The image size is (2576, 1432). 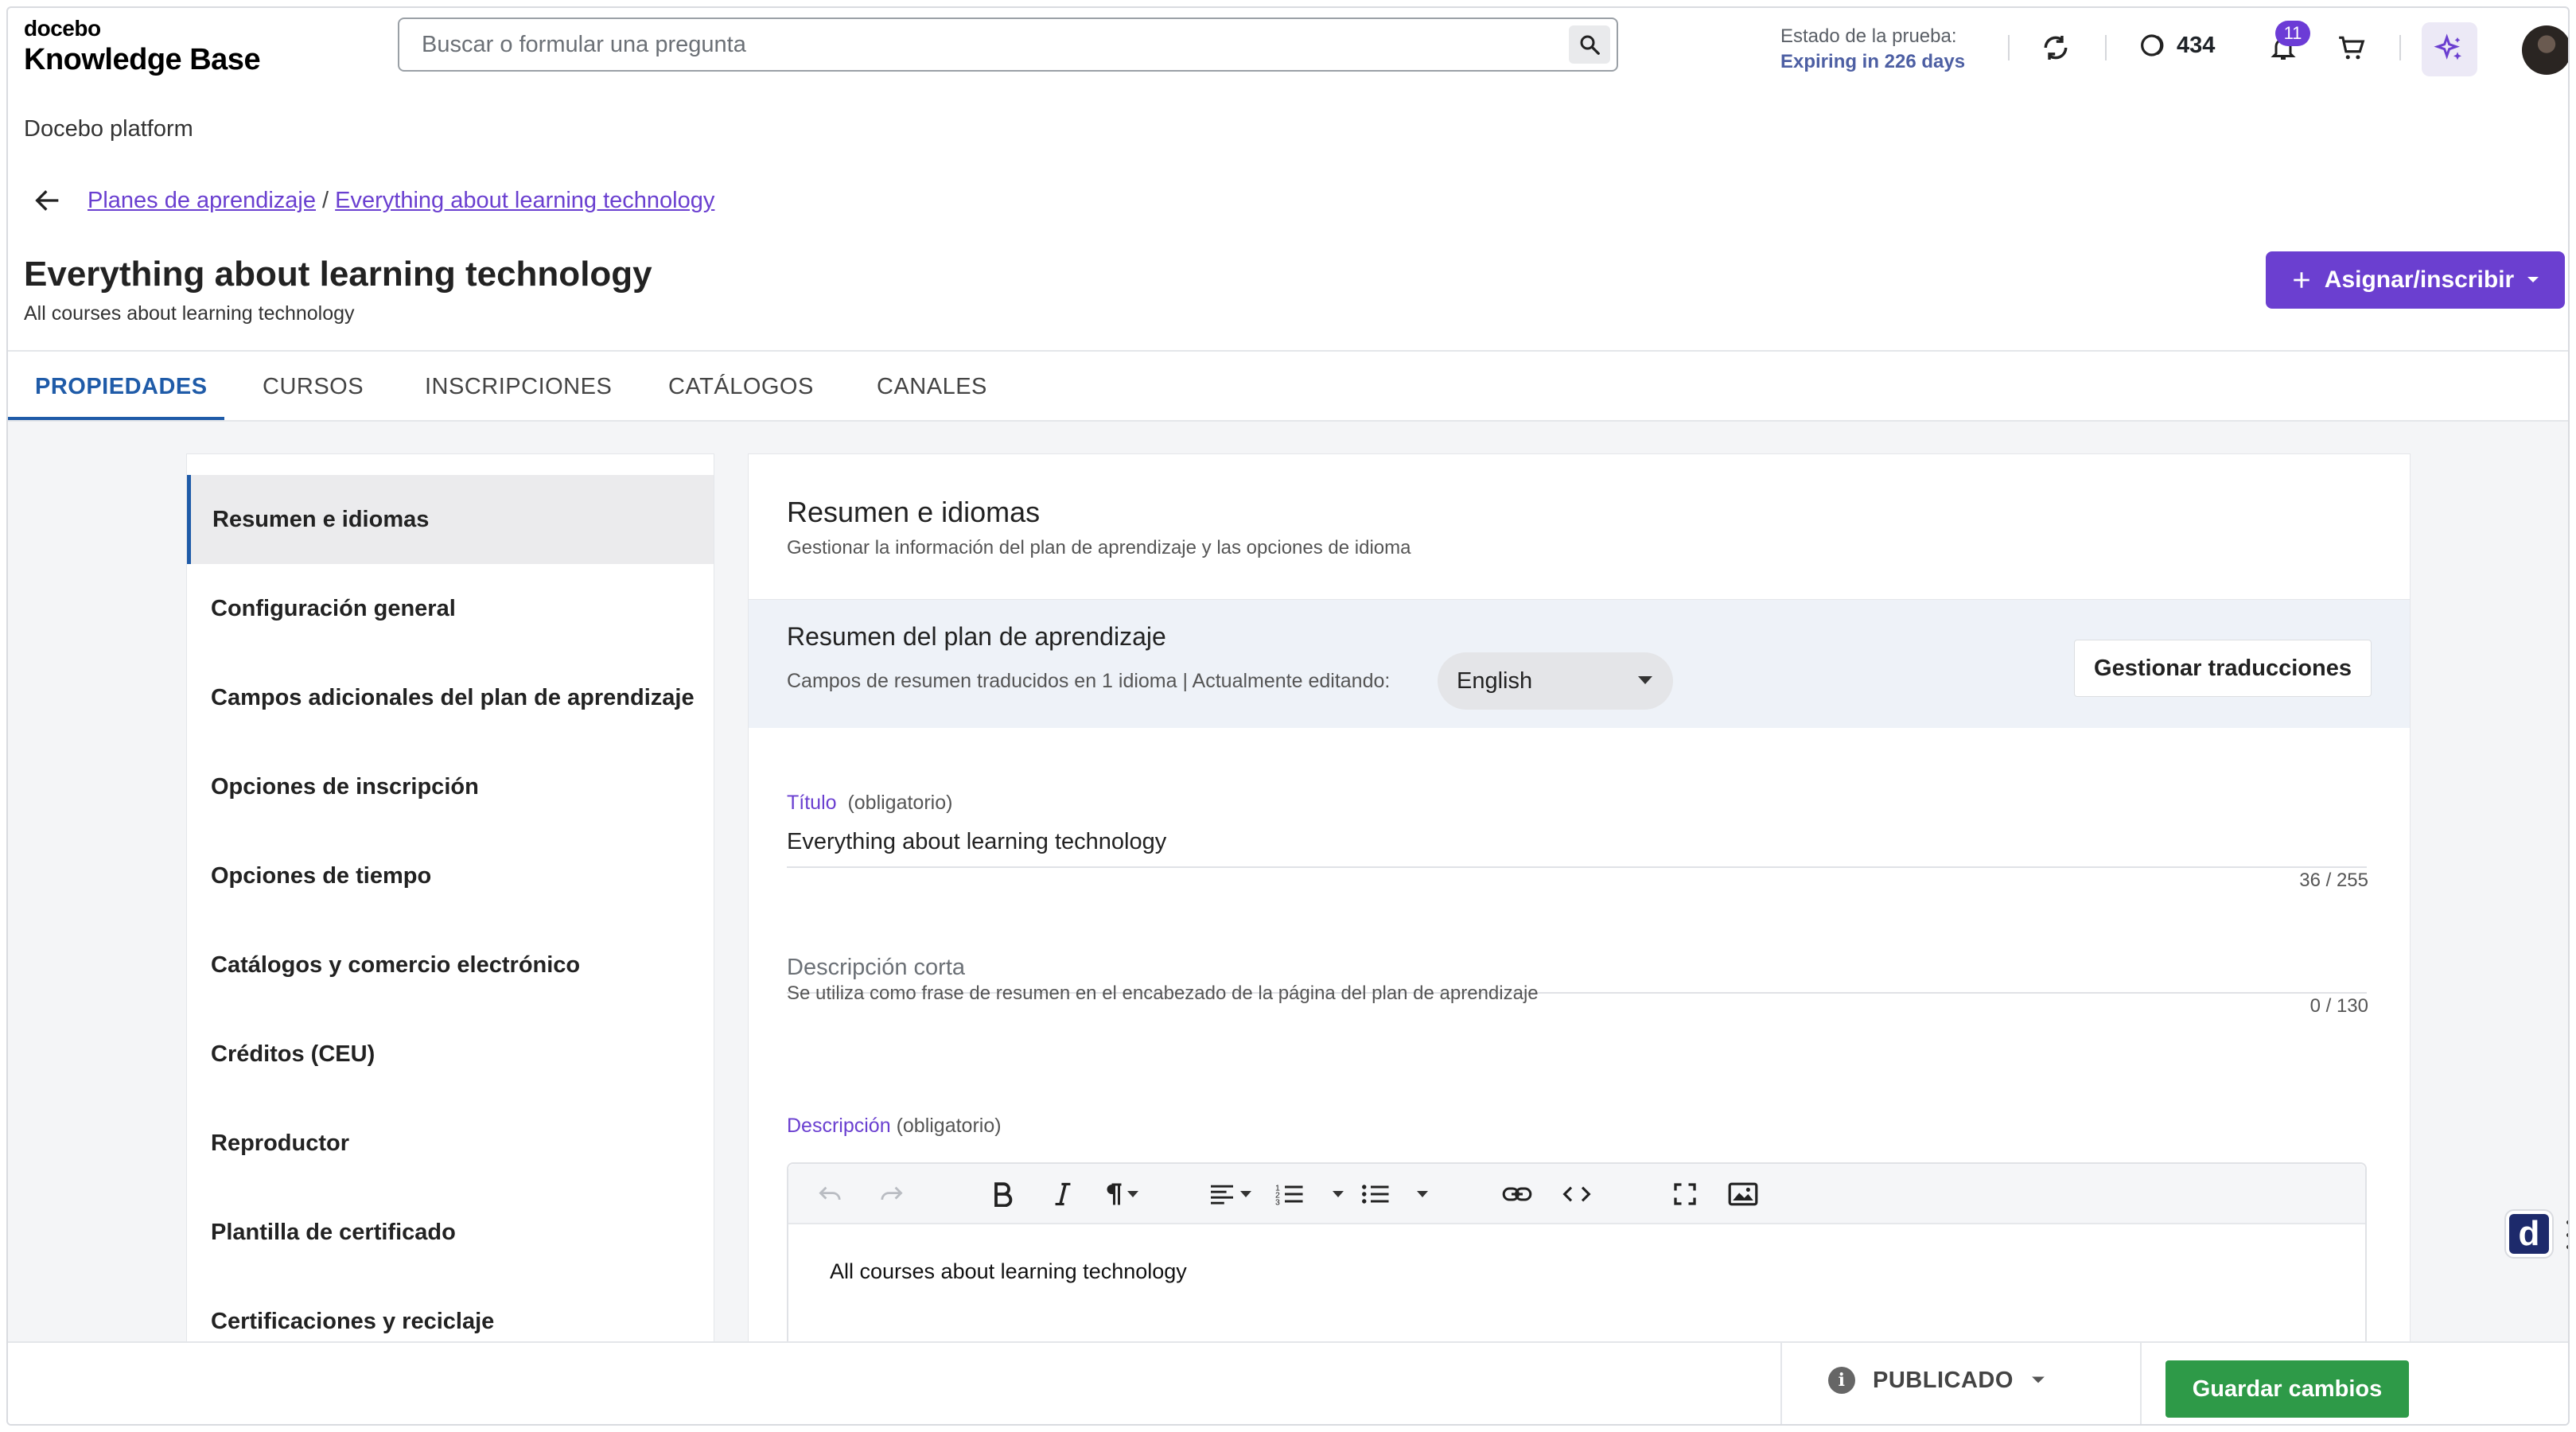 What do you see at coordinates (2567, 1235) in the screenshot?
I see `more-options-icon` at bounding box center [2567, 1235].